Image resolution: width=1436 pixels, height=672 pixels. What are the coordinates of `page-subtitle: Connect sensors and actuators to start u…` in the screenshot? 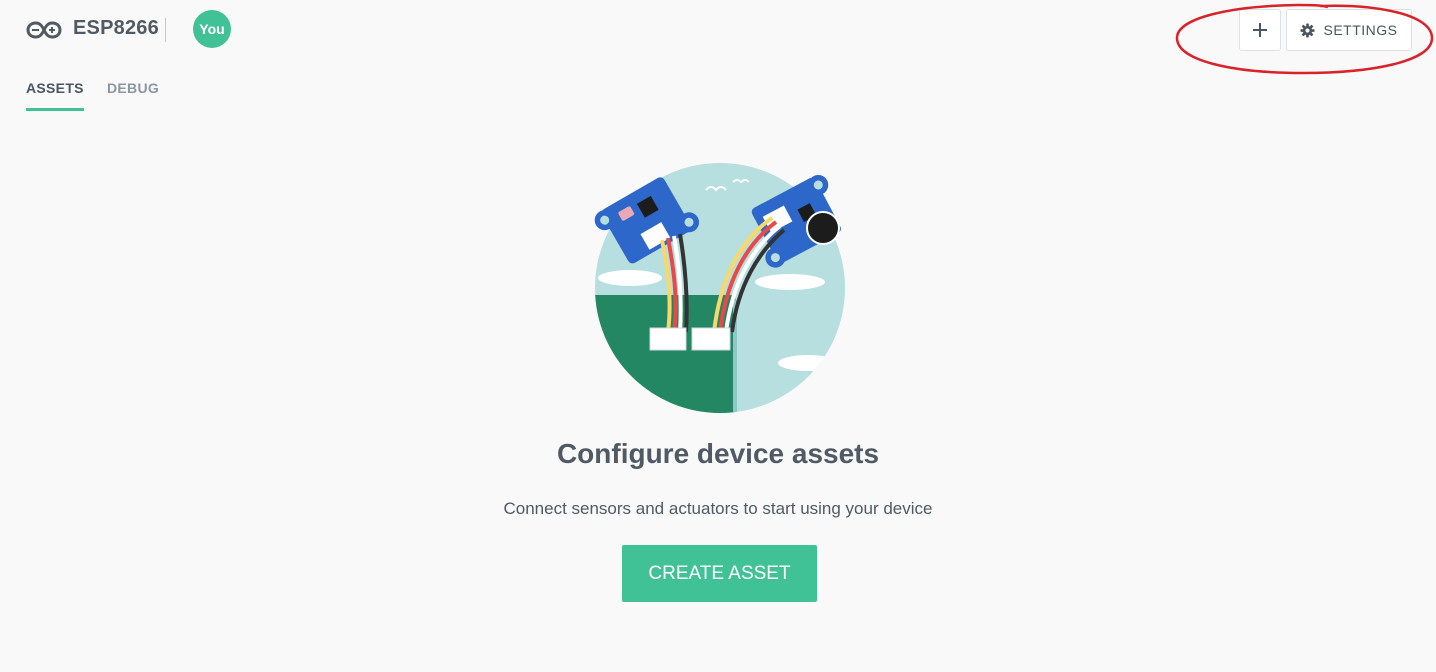 It's located at (718, 508).